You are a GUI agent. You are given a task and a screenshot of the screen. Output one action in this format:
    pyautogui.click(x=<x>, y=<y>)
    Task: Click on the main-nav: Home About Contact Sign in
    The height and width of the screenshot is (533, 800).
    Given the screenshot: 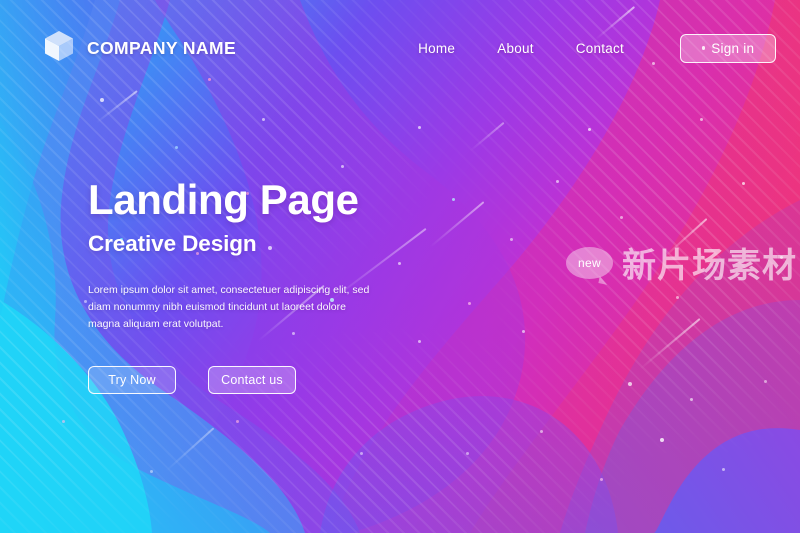 What is the action you would take?
    pyautogui.click(x=597, y=48)
    